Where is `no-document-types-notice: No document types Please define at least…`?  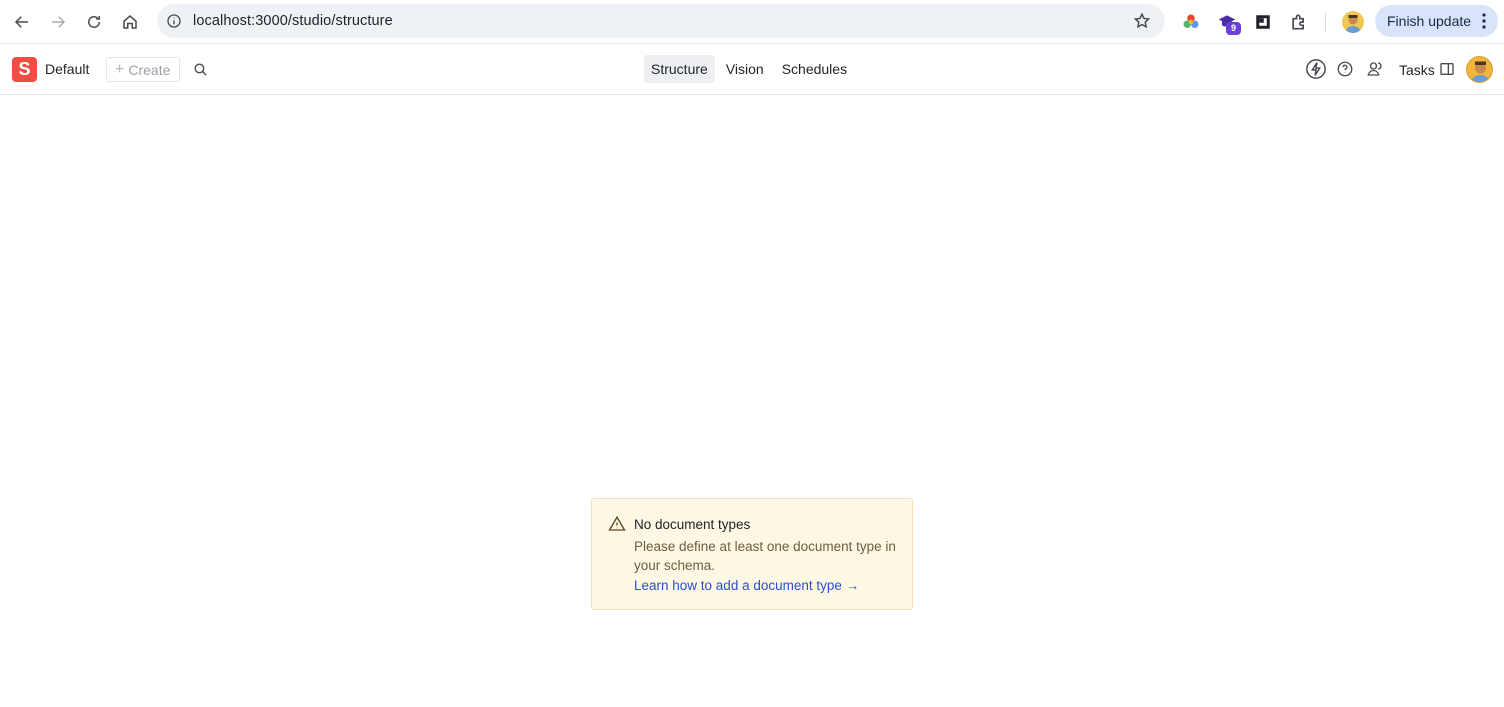
no-document-types-notice: No document types Please define at least… is located at coordinates (752, 554).